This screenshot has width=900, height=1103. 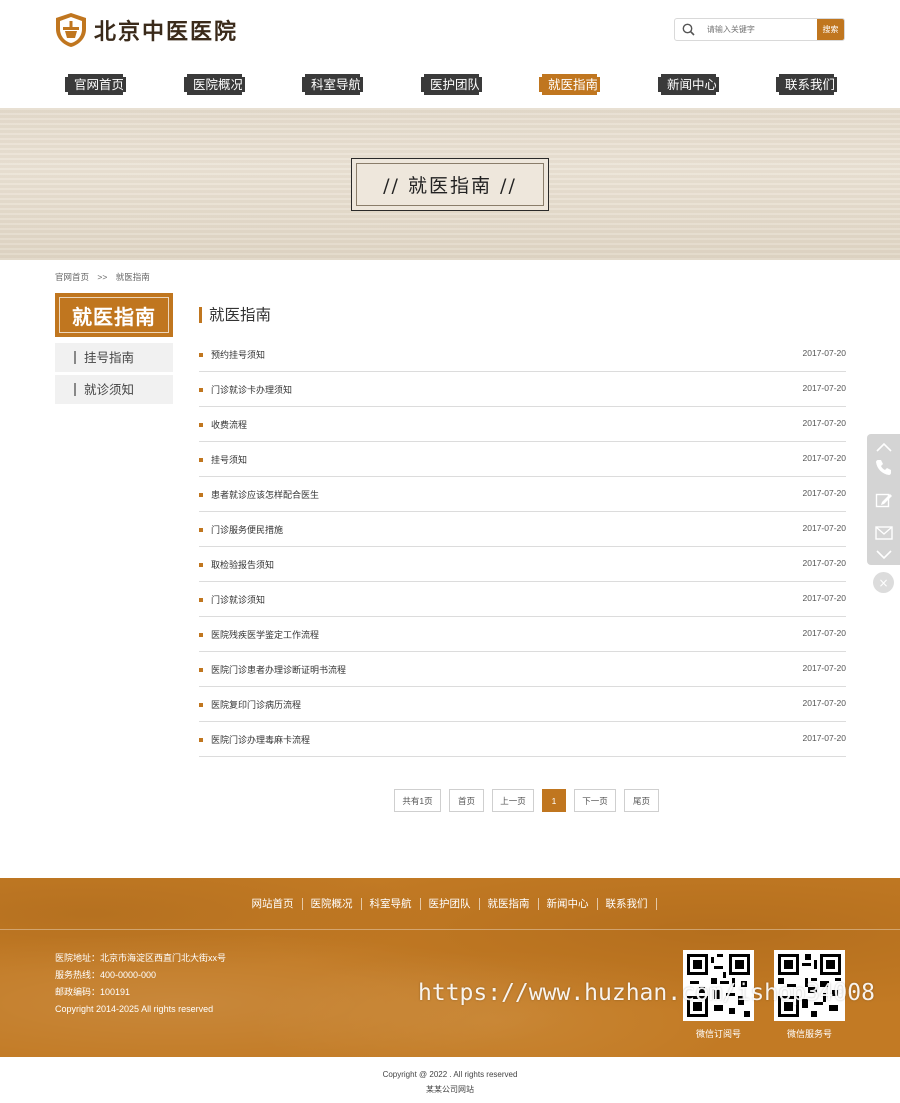 I want to click on edit-icon, so click(x=883, y=500).